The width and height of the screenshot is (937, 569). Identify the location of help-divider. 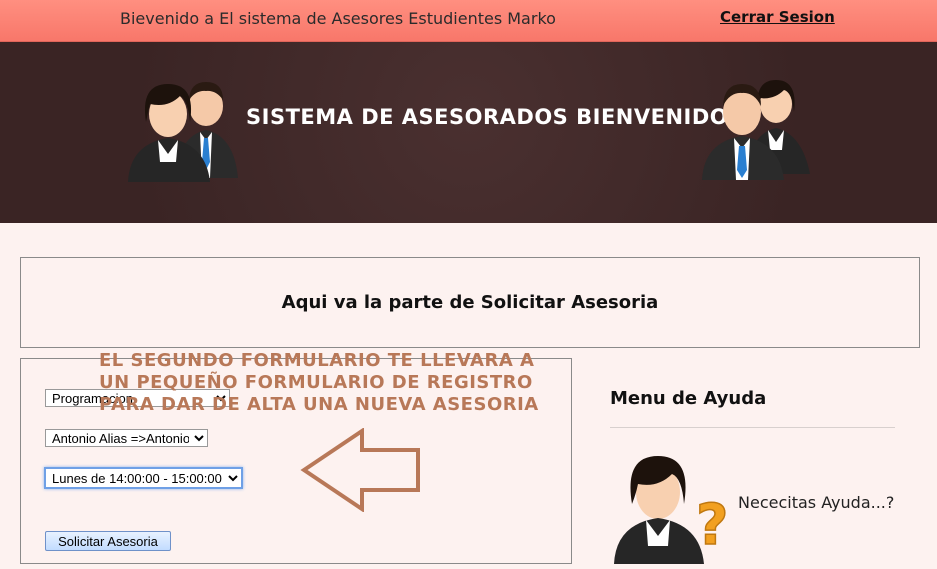
(752, 427).